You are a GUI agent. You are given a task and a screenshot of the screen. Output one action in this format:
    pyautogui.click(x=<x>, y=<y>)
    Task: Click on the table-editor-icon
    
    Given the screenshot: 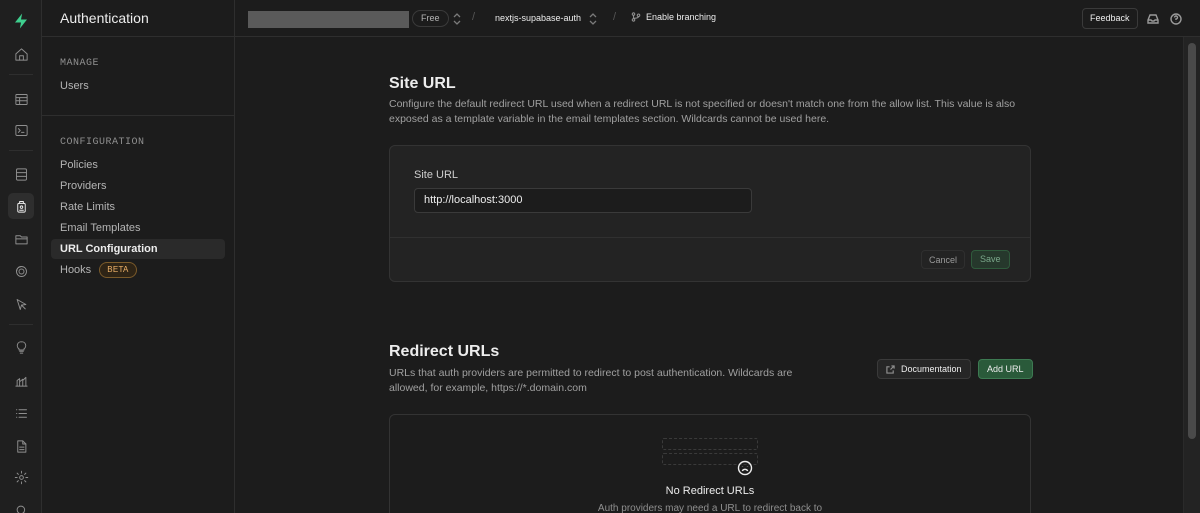 What is the action you would take?
    pyautogui.click(x=21, y=99)
    